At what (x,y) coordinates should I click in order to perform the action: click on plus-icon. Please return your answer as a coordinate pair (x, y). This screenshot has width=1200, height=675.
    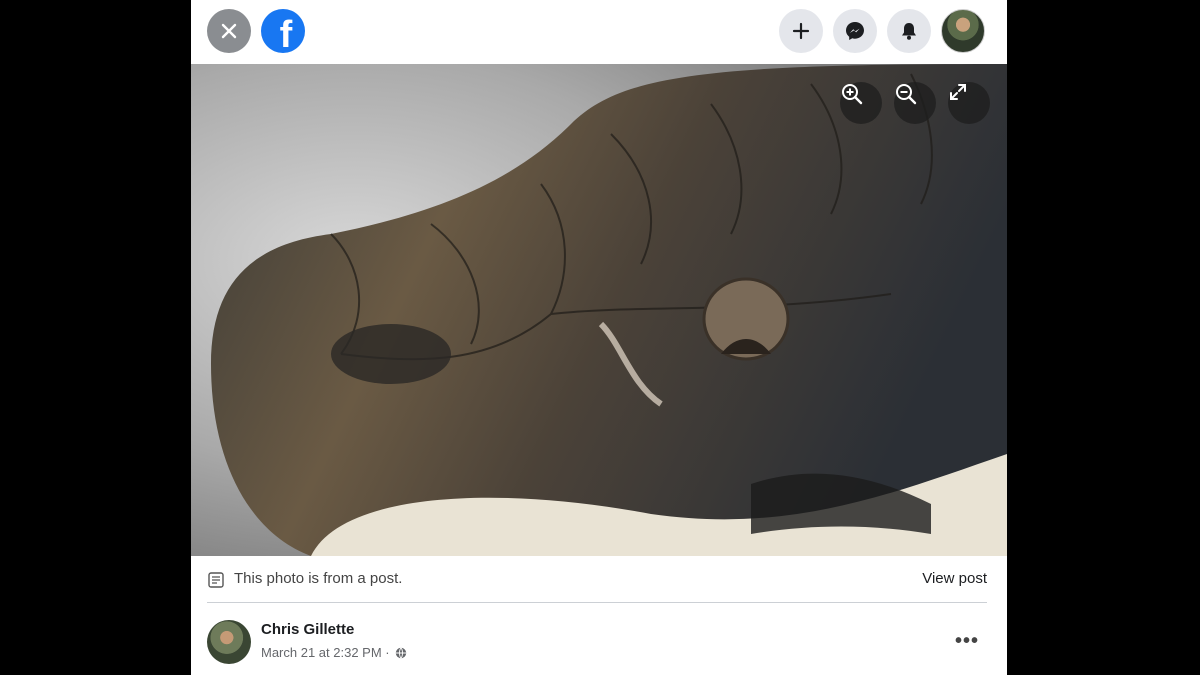
    Looking at the image, I should click on (801, 31).